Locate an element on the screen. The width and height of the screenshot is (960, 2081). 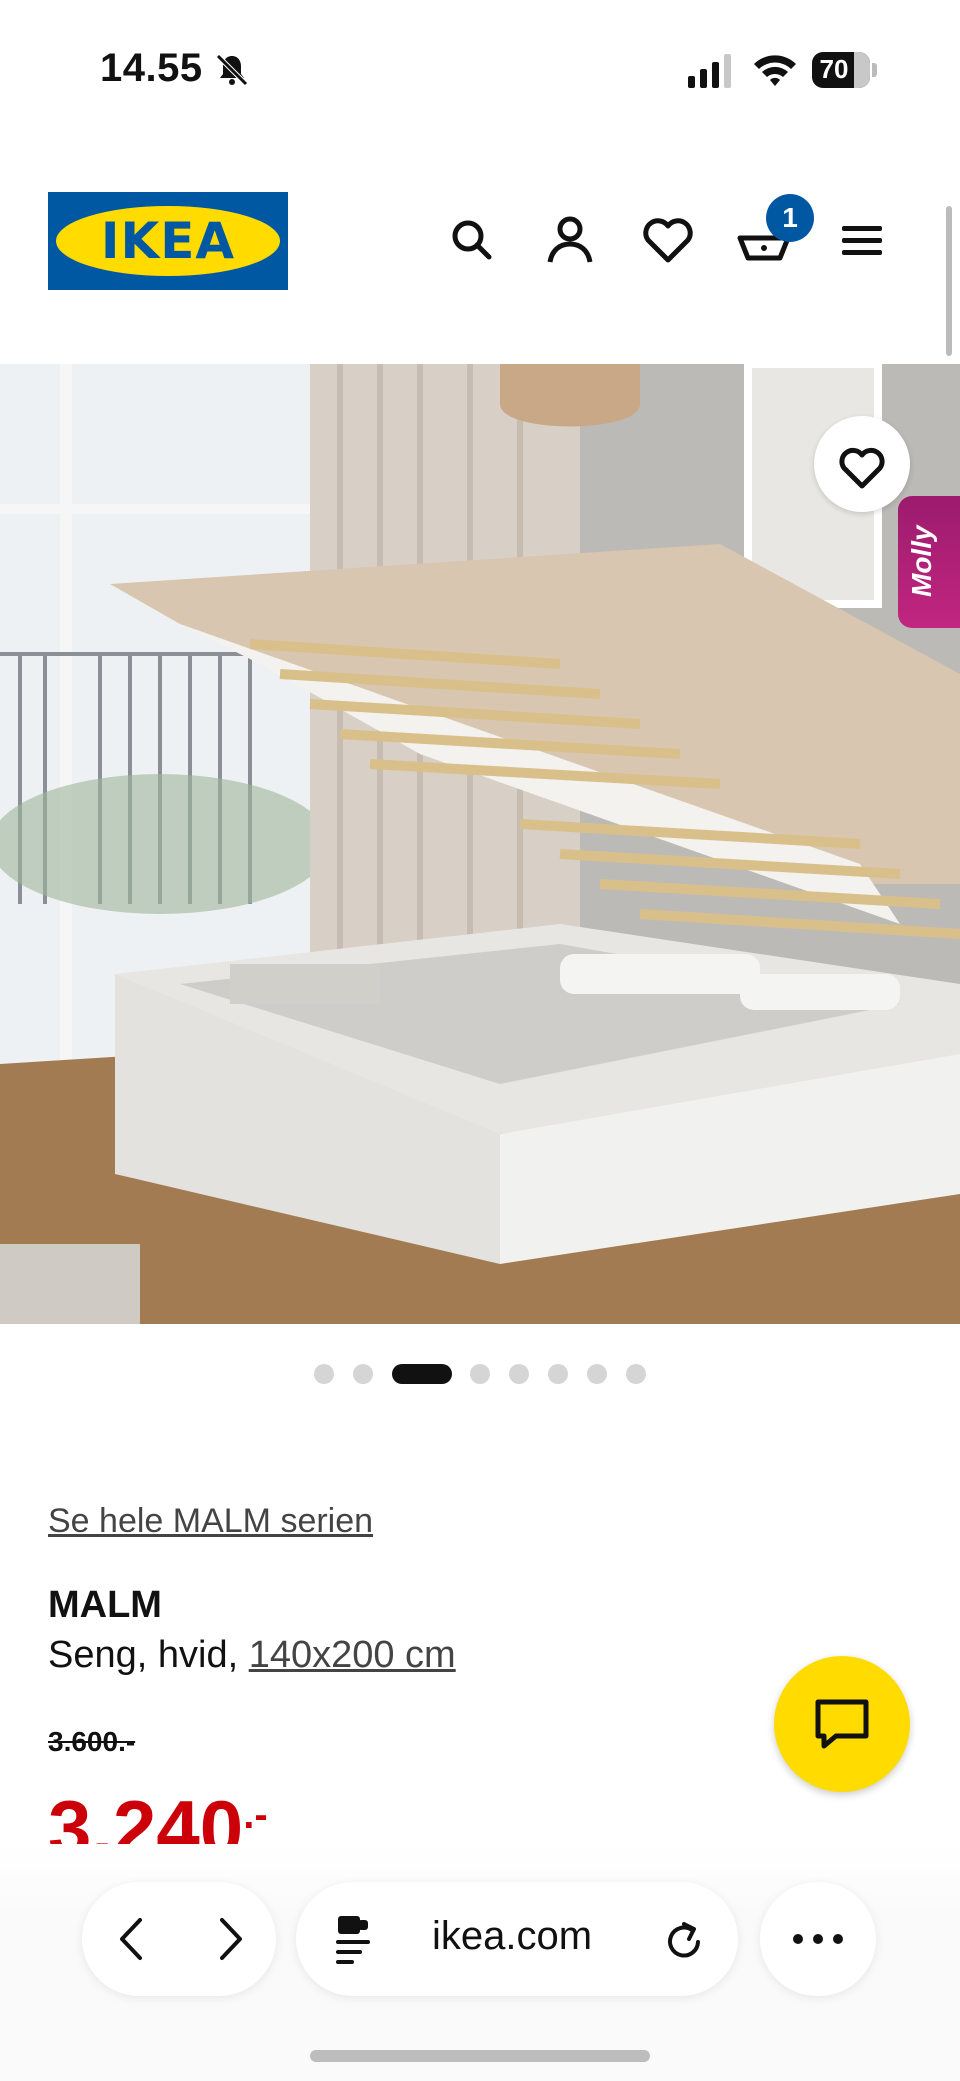
more-icon is located at coordinates (818, 1939).